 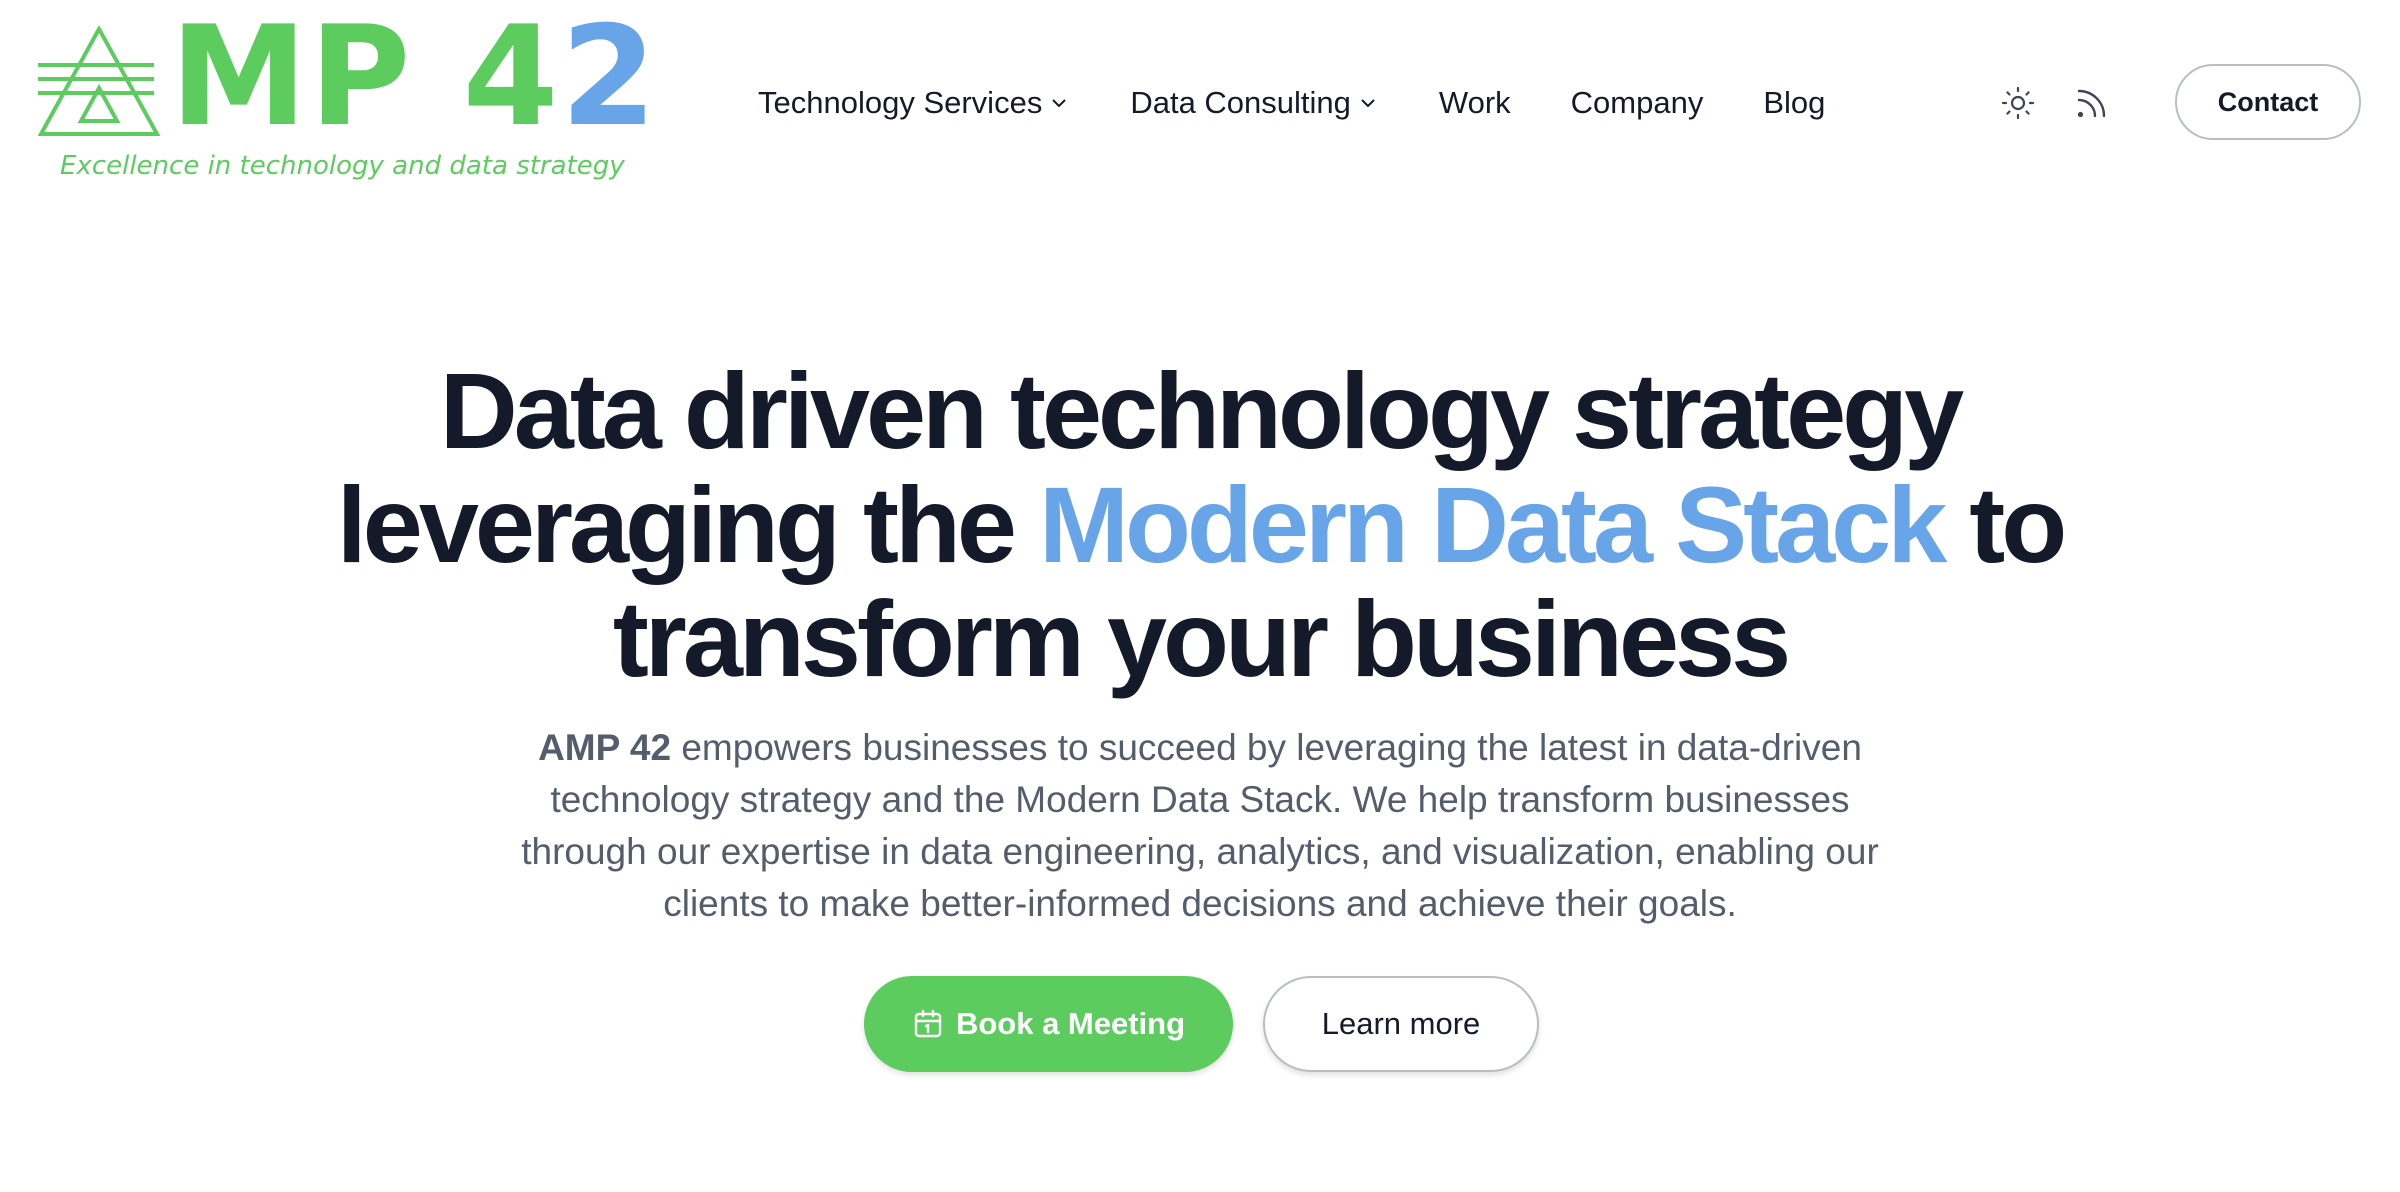 I want to click on nav-item-label: Blog, so click(x=1794, y=102).